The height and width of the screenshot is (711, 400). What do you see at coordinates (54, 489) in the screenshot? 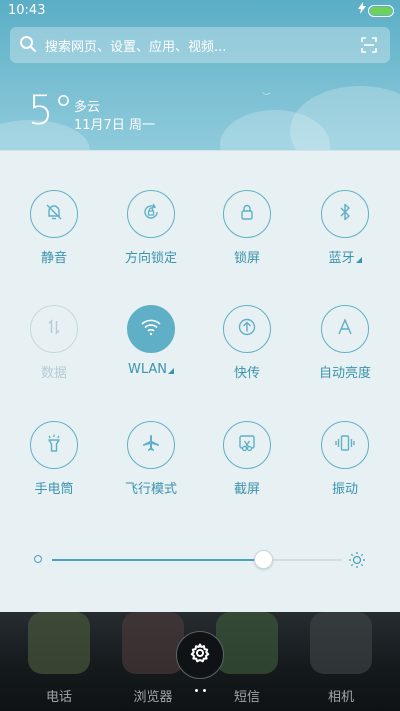
I see `tile-label: 手电筒` at bounding box center [54, 489].